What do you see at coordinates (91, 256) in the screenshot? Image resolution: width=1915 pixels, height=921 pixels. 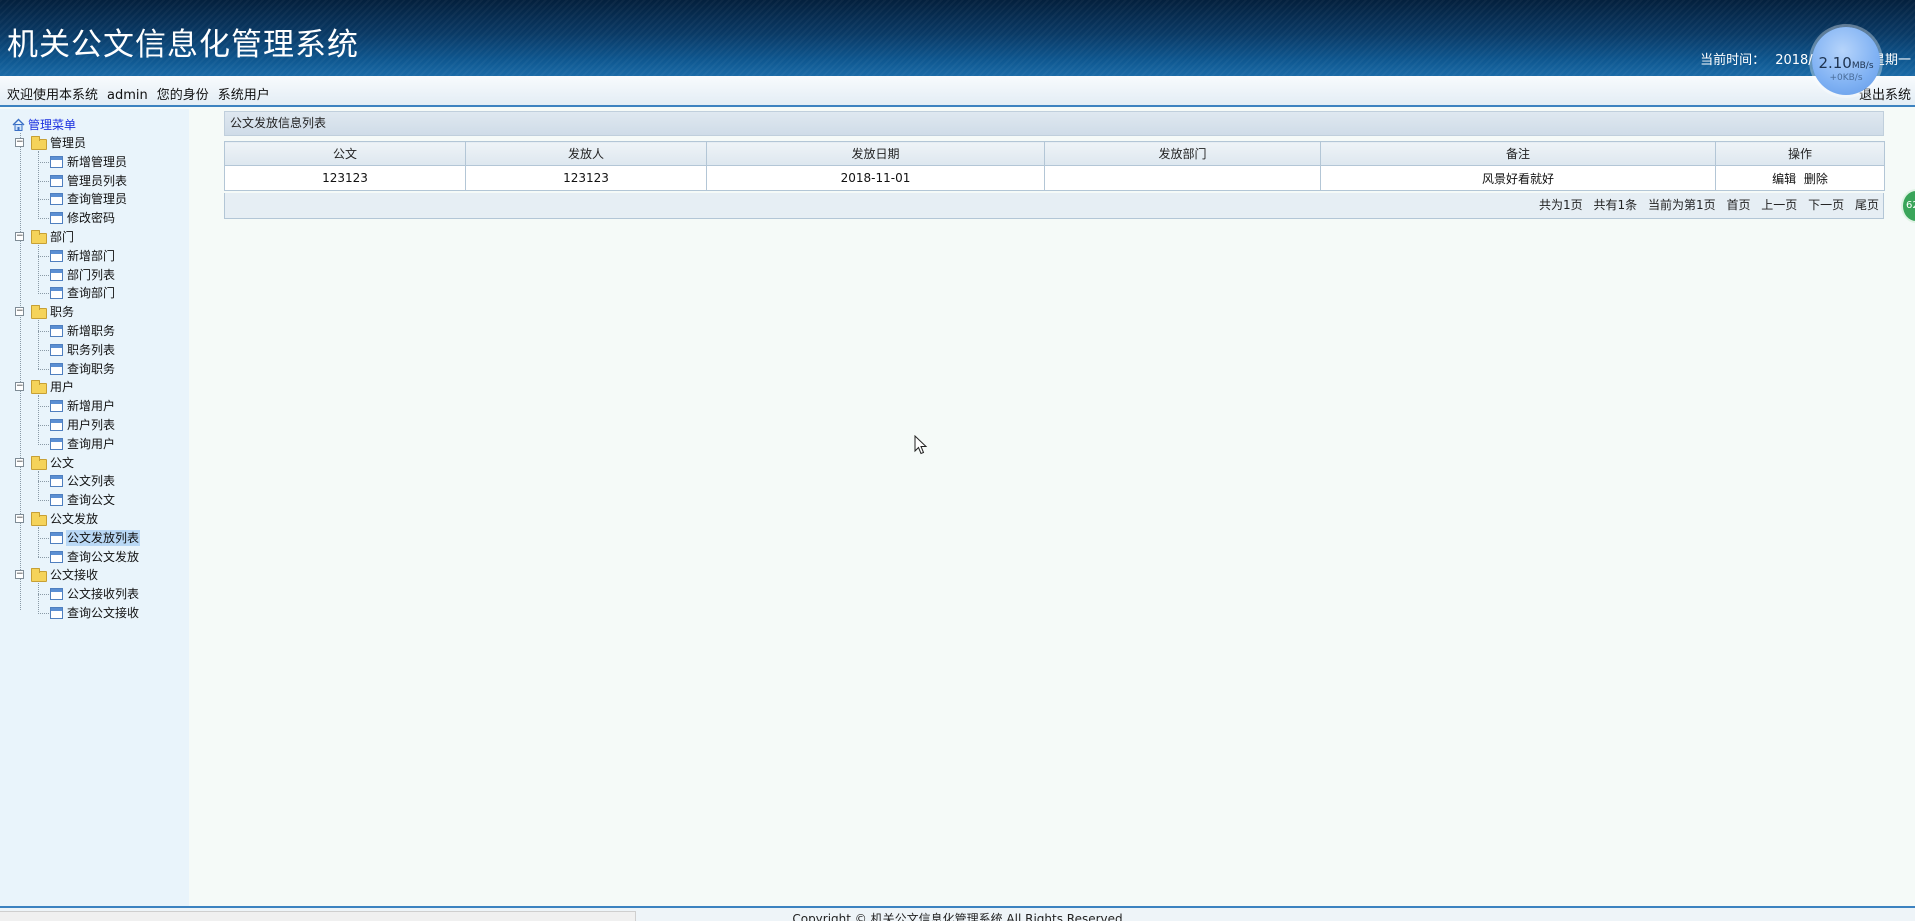 I see `sidebar-item-label: 新增部门` at bounding box center [91, 256].